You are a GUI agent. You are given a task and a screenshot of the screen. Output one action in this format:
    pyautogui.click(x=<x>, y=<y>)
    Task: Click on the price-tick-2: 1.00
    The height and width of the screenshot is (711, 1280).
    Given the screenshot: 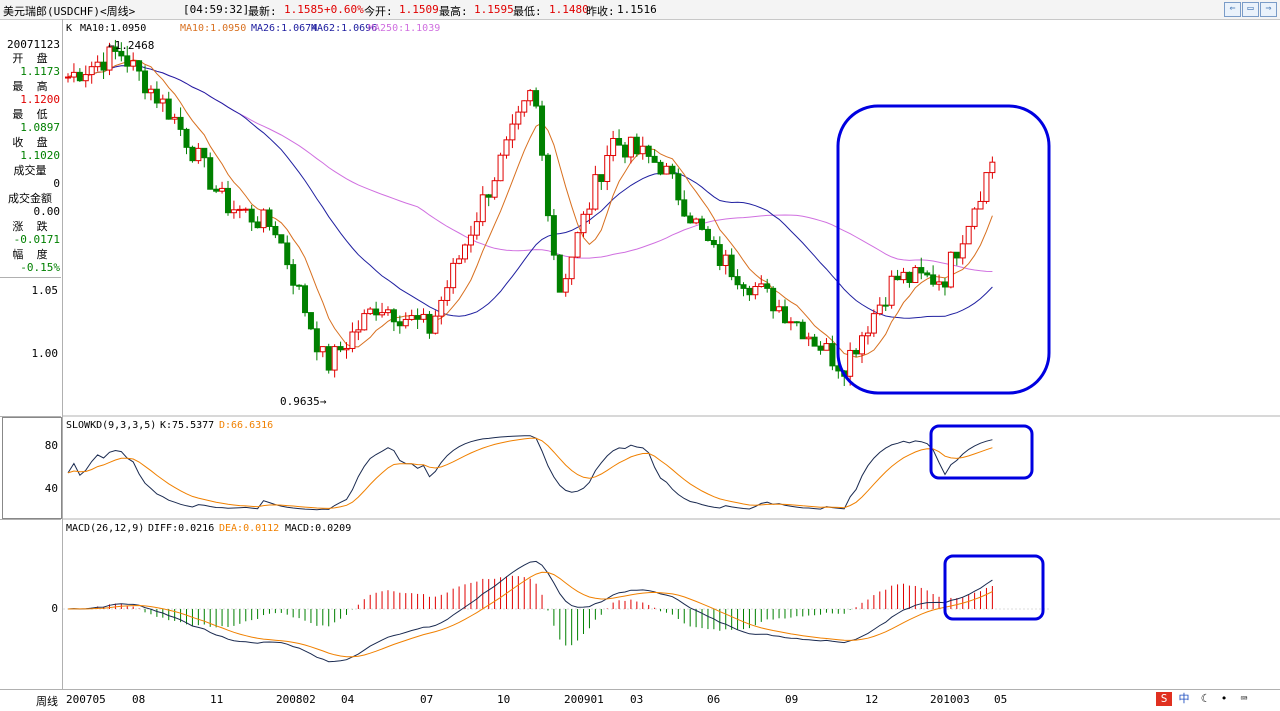 What is the action you would take?
    pyautogui.click(x=45, y=353)
    